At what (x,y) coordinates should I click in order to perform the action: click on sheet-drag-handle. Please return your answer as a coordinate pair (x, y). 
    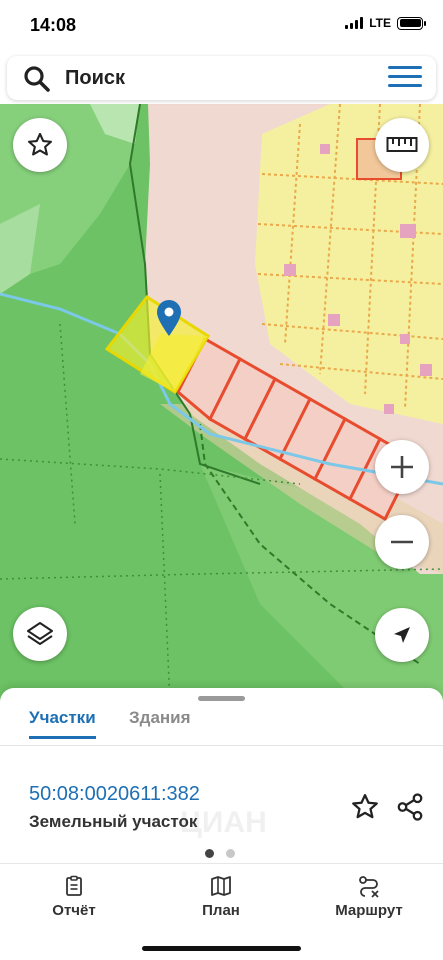
    Looking at the image, I should click on (221, 698).